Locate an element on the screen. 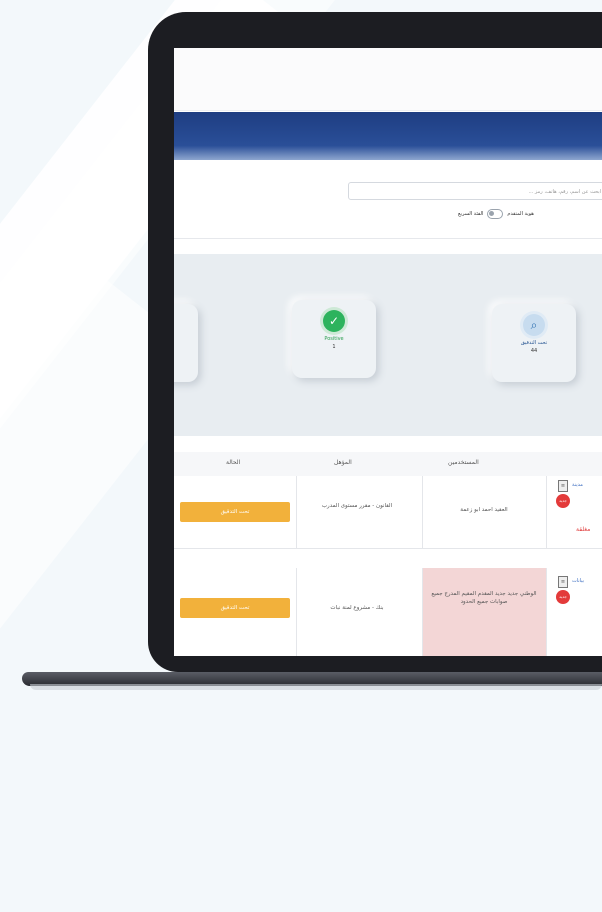 The image size is (602, 912). status-text: مغلقة is located at coordinates (583, 529).